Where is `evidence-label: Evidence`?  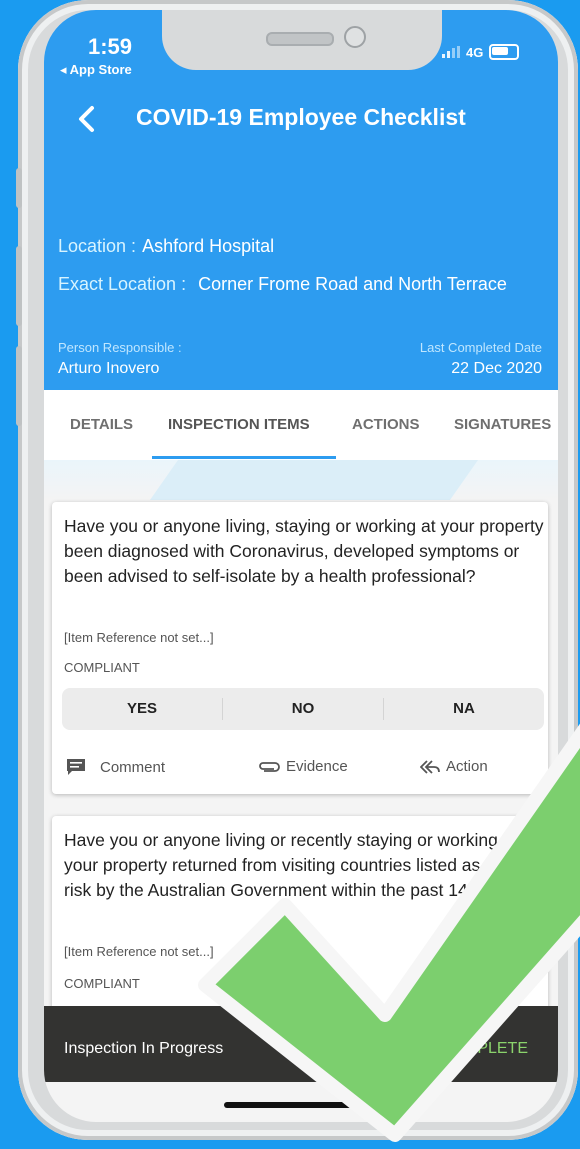 evidence-label: Evidence is located at coordinates (317, 766).